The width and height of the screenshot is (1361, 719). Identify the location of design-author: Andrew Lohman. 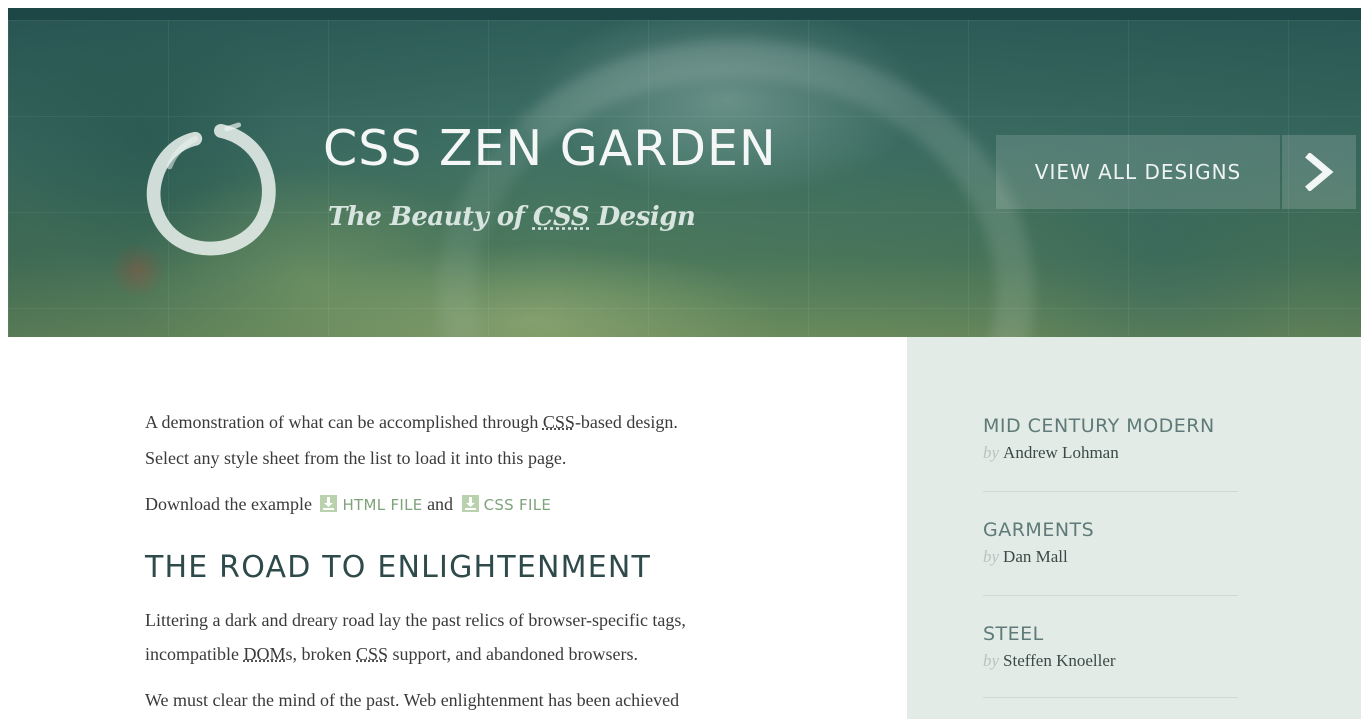
(1061, 452).